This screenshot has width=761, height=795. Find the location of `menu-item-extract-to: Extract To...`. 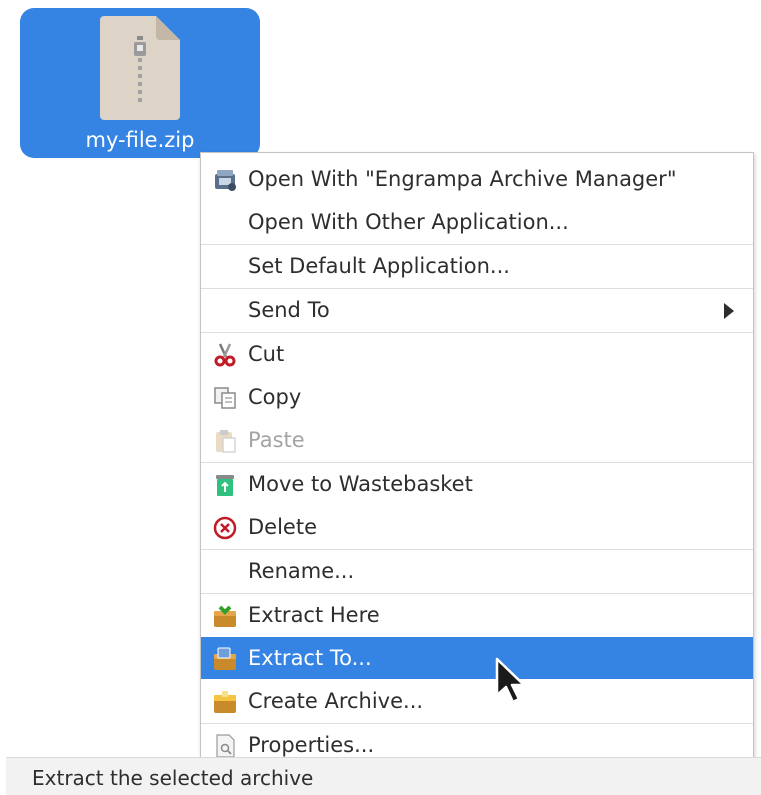

menu-item-extract-to: Extract To... is located at coordinates (477, 658).